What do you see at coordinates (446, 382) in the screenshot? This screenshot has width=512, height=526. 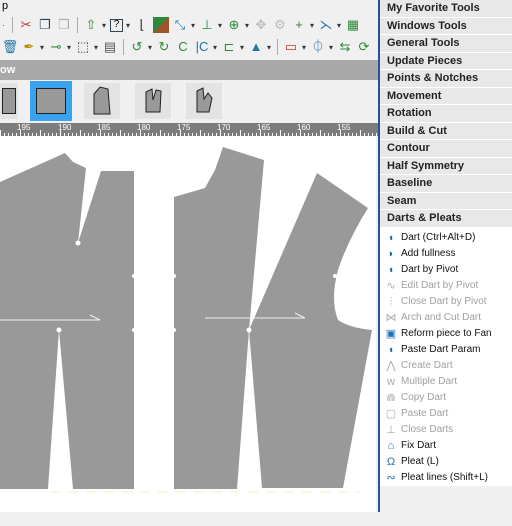 I see `tool-multiple-dart: ᴡ Multiple Dart` at bounding box center [446, 382].